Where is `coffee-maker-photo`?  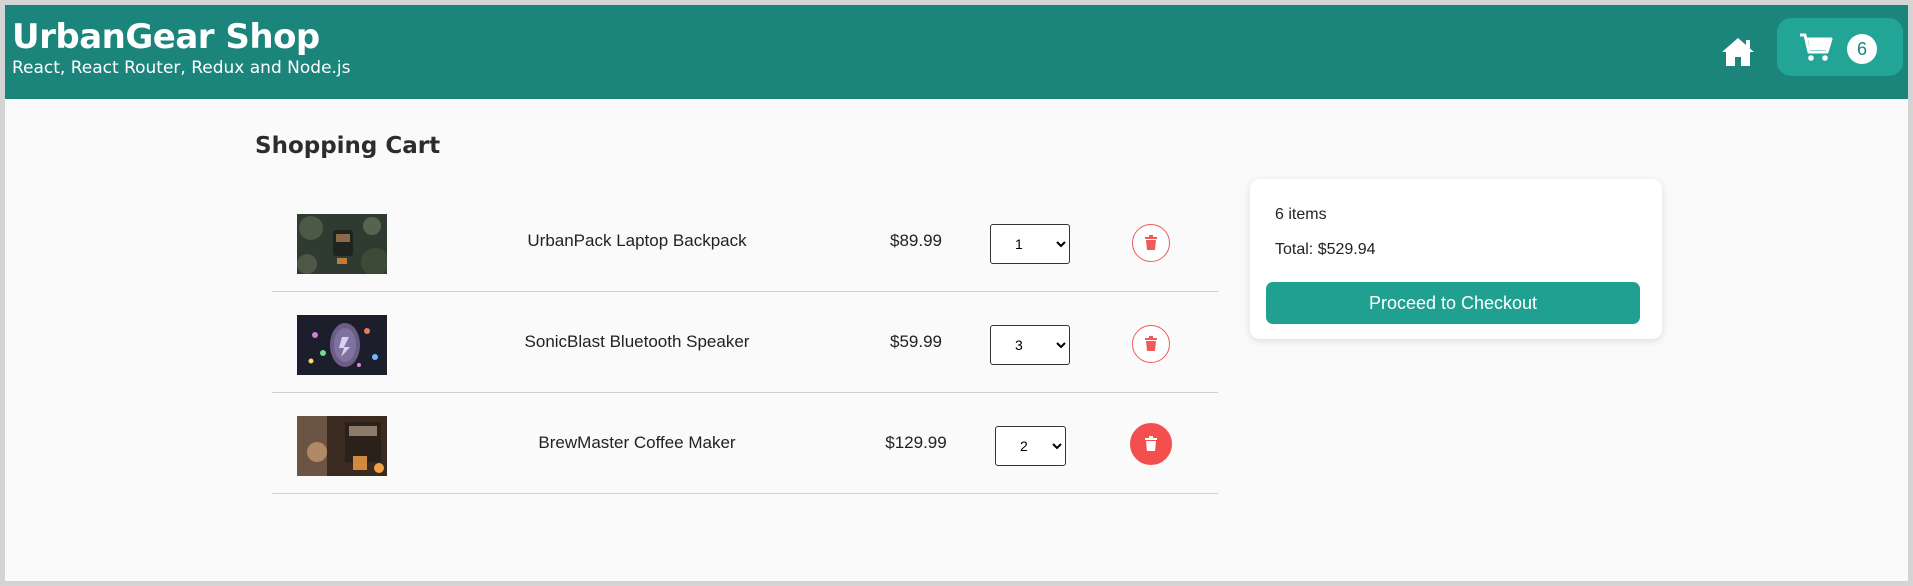
coffee-maker-photo is located at coordinates (342, 446).